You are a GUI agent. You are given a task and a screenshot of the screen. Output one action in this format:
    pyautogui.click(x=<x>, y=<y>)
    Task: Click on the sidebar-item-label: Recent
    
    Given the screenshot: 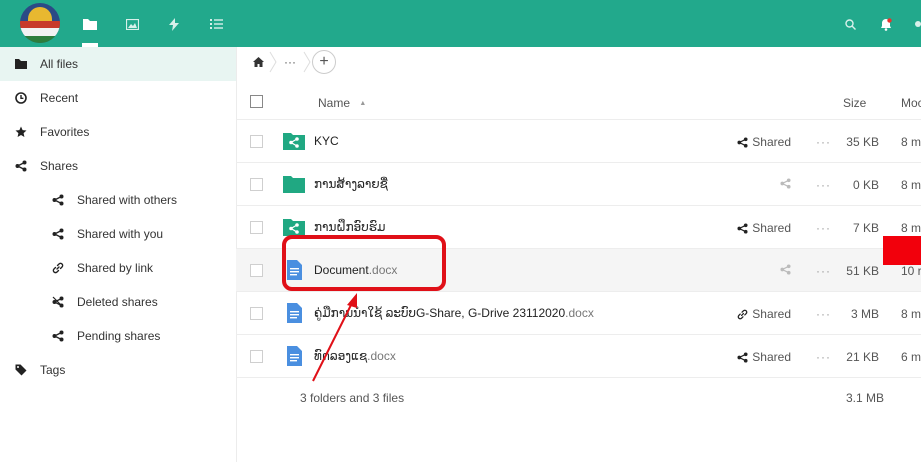 What is the action you would take?
    pyautogui.click(x=59, y=98)
    